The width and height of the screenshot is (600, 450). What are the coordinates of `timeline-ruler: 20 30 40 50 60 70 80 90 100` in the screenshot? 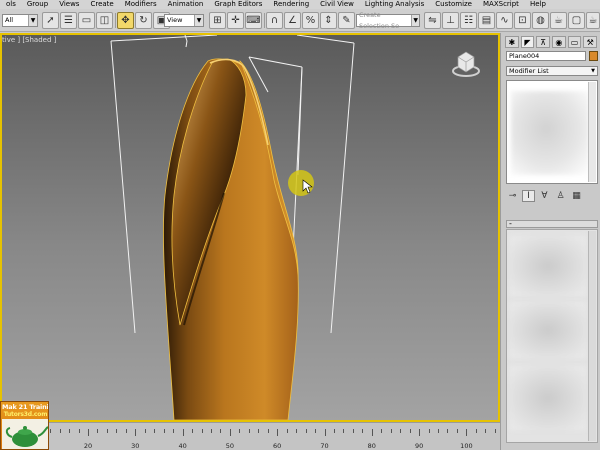 It's located at (275, 439).